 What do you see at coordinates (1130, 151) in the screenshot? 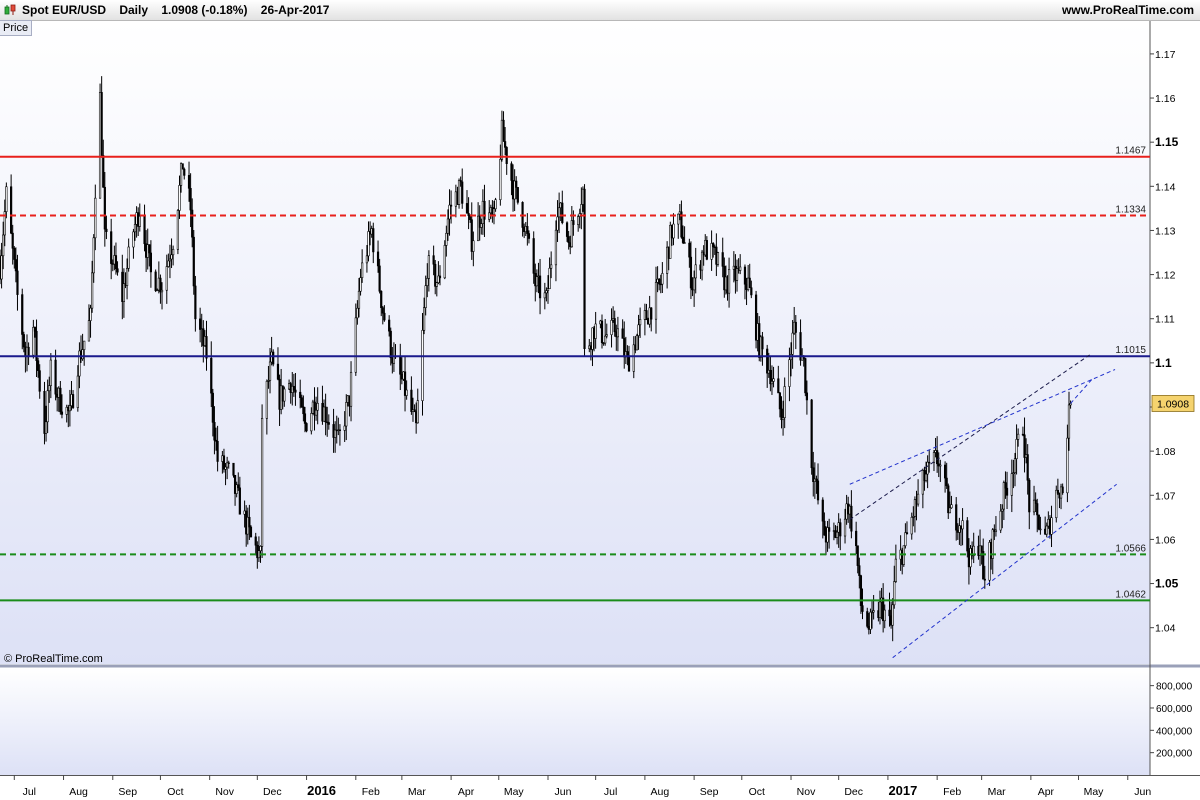
I see `level-label: 1.1467` at bounding box center [1130, 151].